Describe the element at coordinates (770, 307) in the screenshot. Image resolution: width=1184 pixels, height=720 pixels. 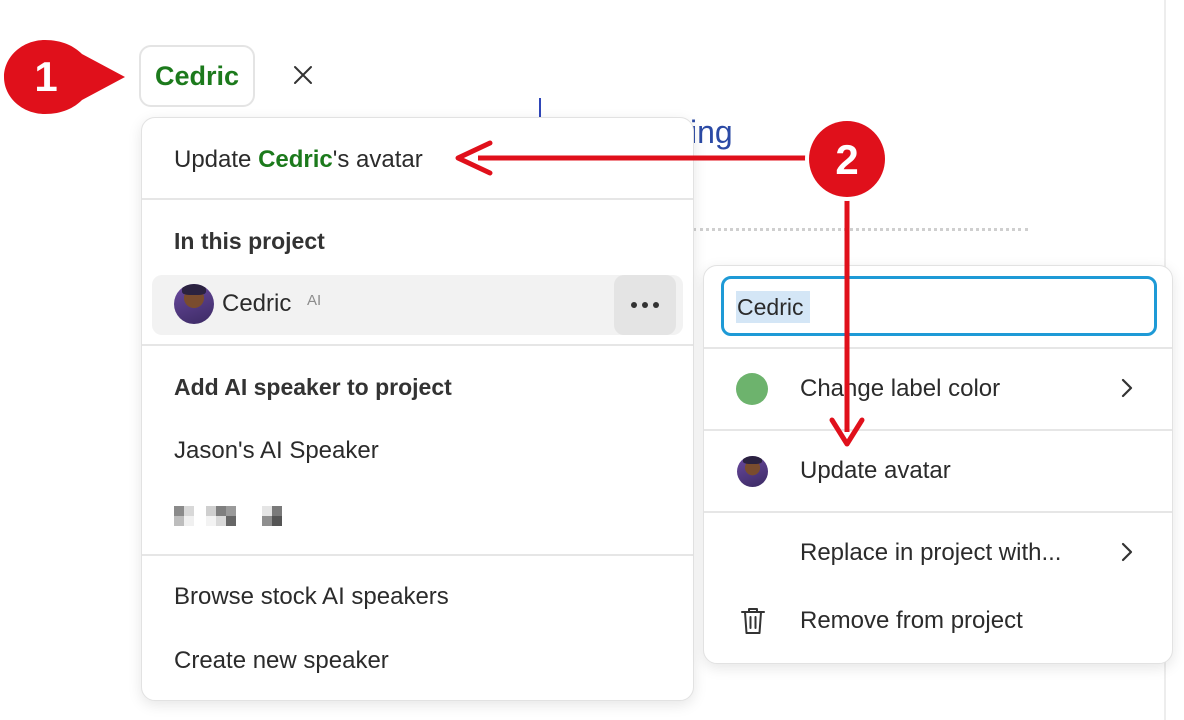
I see `speaker-name-value: Cedric` at that location.